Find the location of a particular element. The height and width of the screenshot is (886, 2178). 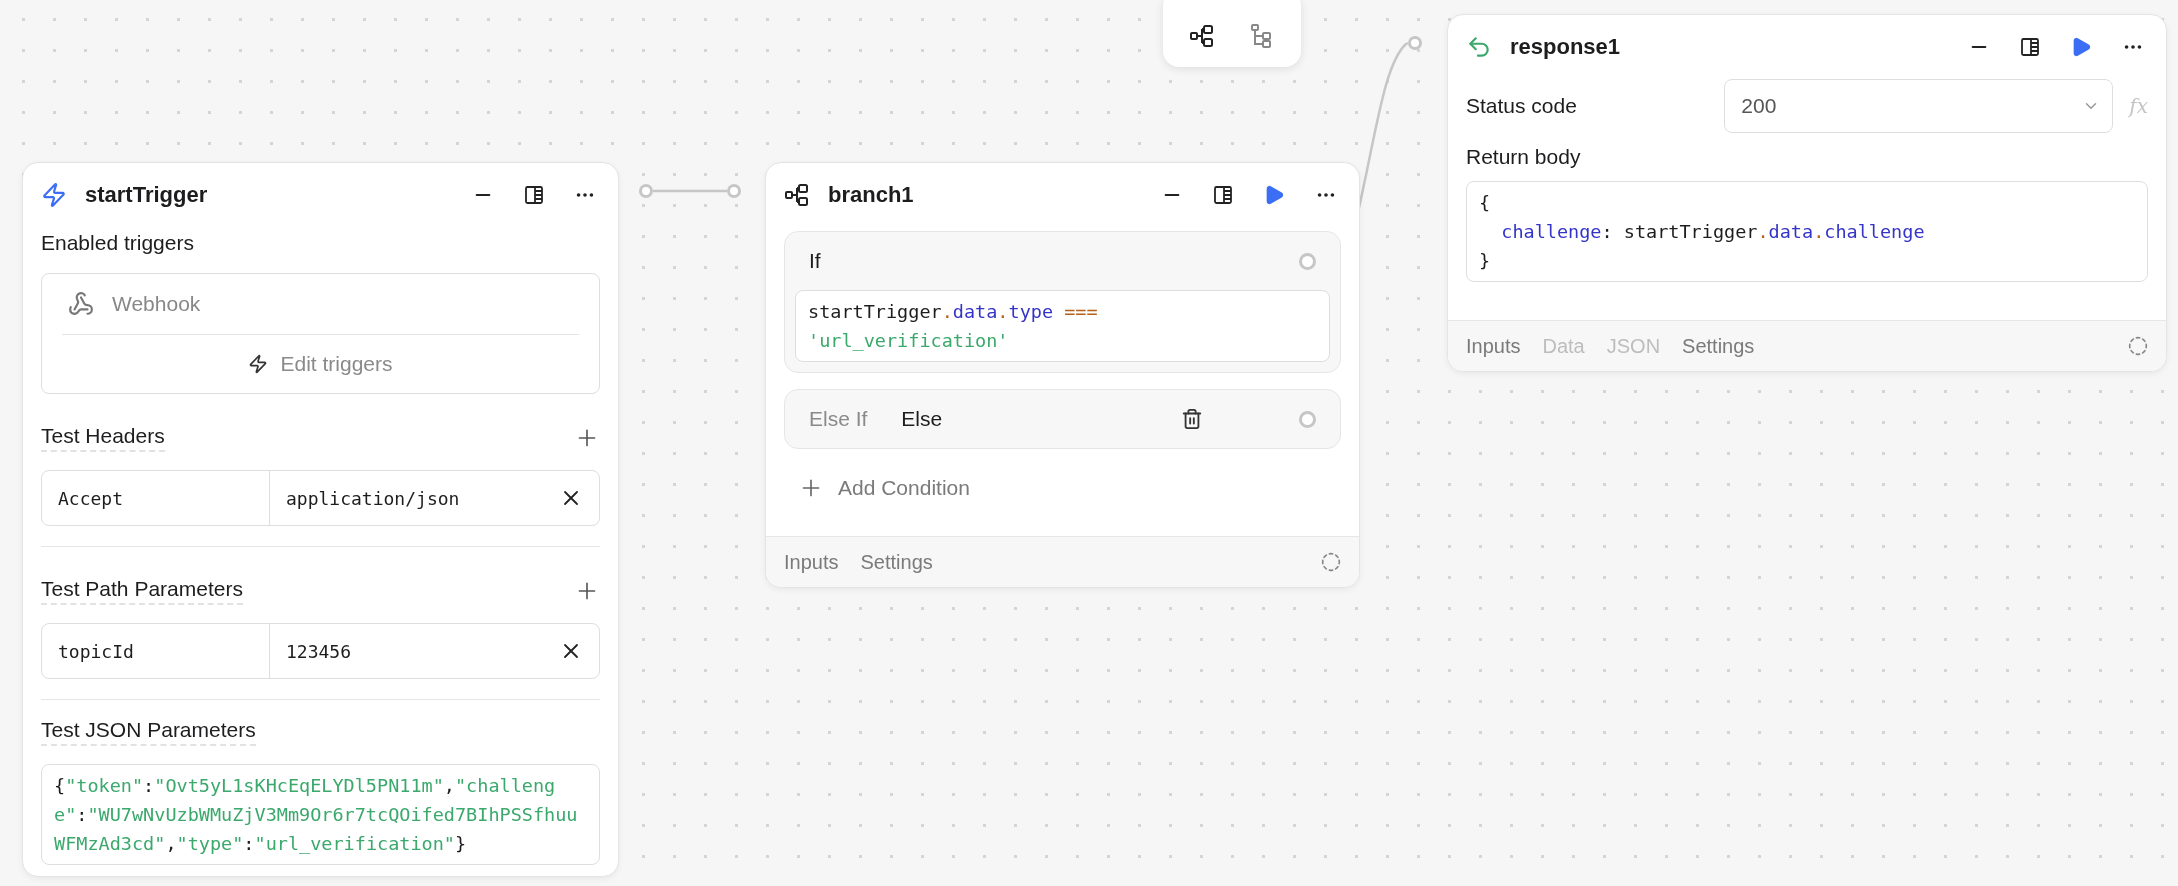

trigger-name: Webhook is located at coordinates (156, 304).